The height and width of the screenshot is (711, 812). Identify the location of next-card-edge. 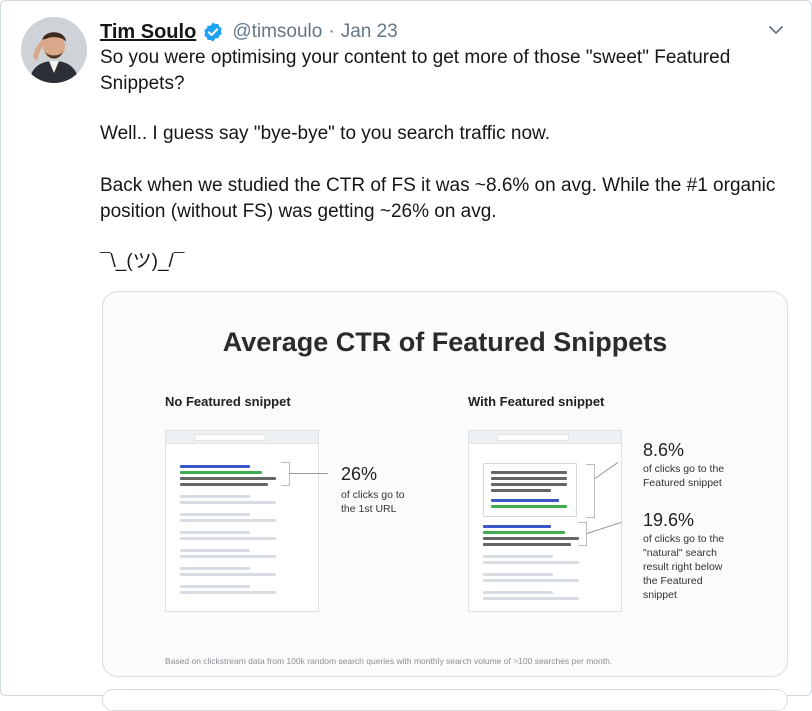
(445, 700).